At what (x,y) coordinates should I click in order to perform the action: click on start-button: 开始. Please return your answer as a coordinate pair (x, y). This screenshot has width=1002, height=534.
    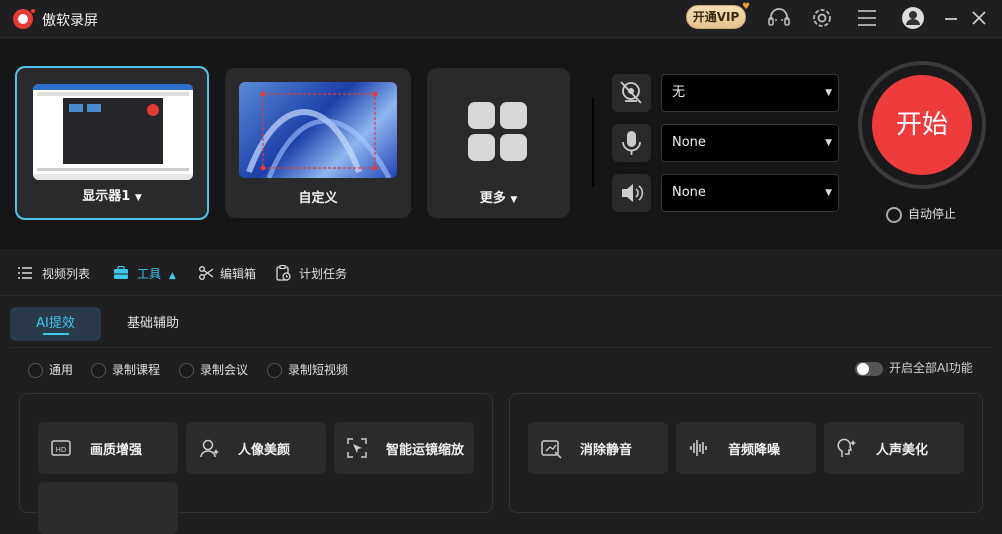
    Looking at the image, I should click on (922, 125).